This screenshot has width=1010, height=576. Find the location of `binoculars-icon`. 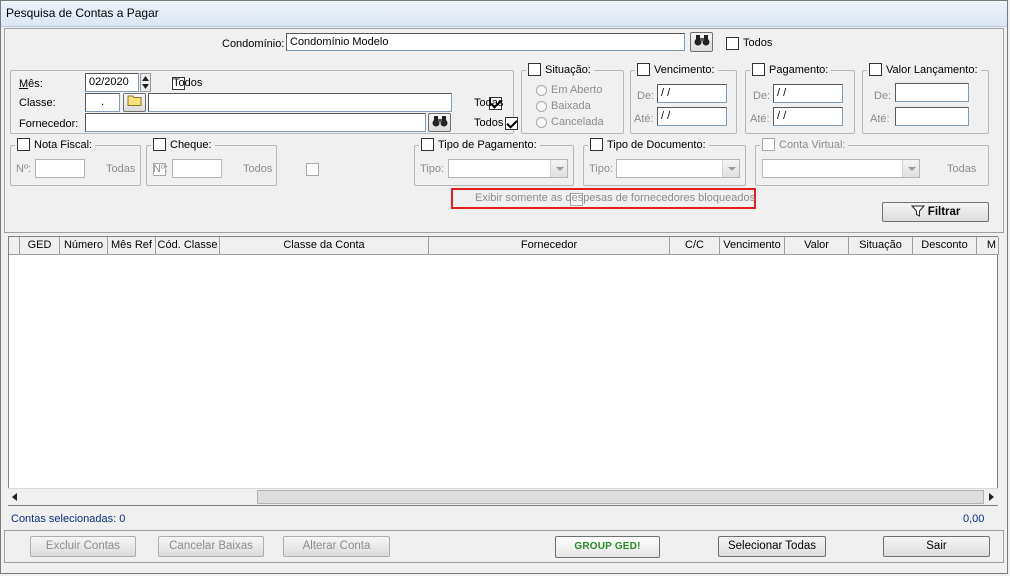

binoculars-icon is located at coordinates (439, 121).